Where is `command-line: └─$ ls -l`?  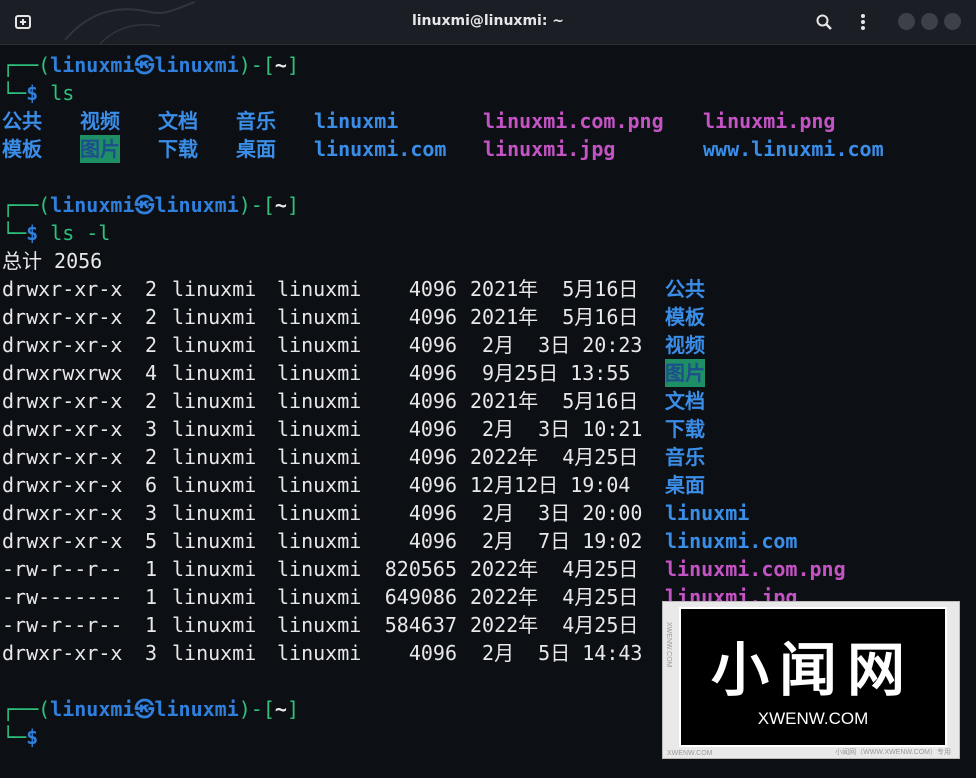 command-line: └─$ ls -l is located at coordinates (56, 233).